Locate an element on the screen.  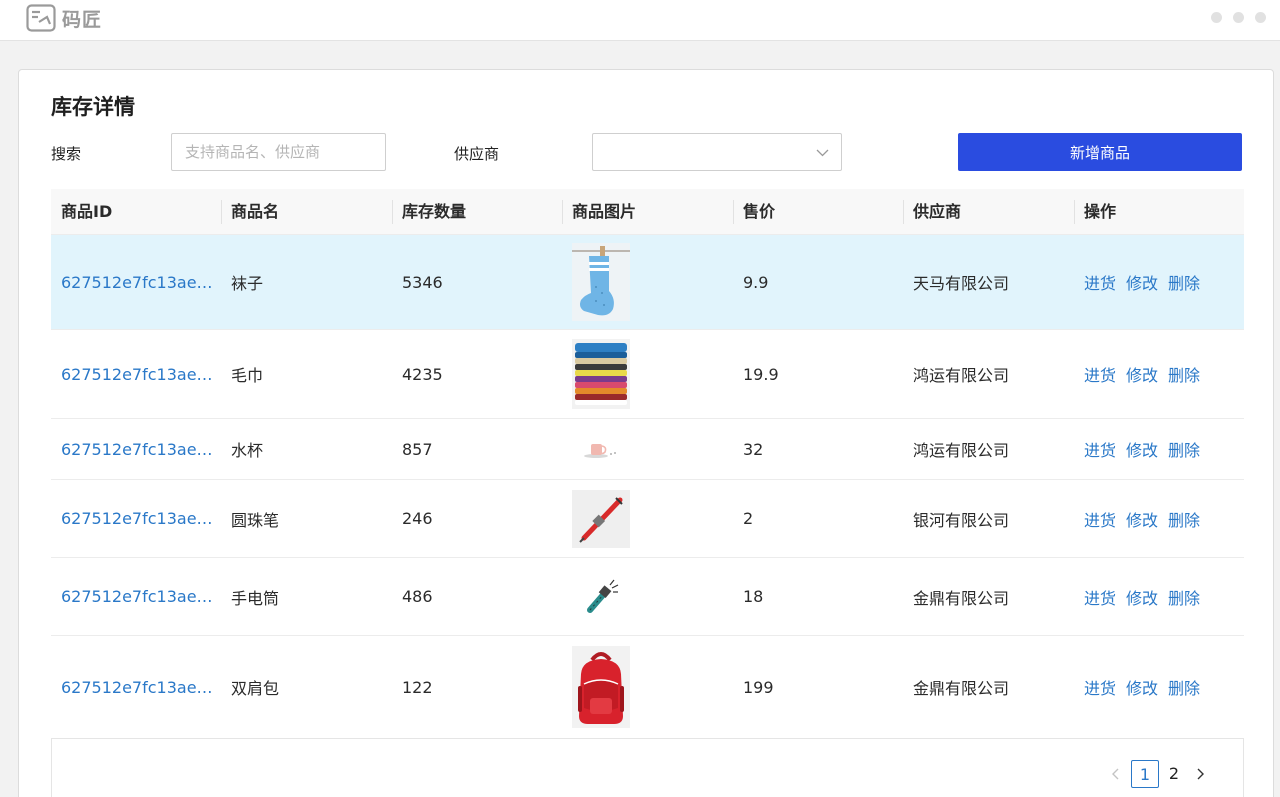
column-header-name: 商品名 is located at coordinates (249, 212).